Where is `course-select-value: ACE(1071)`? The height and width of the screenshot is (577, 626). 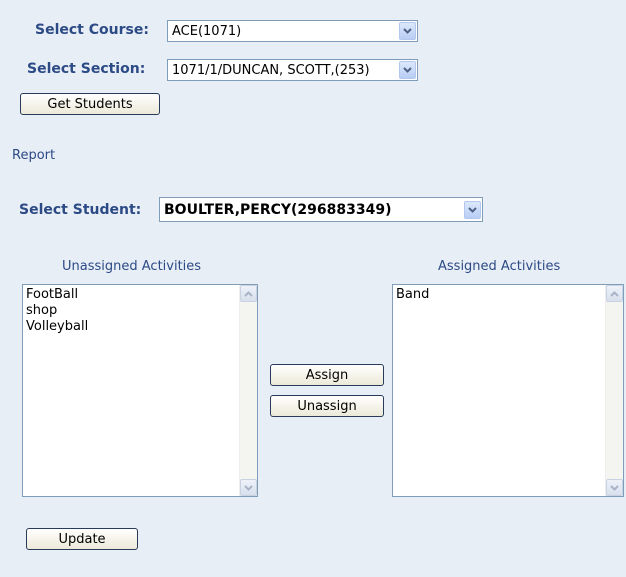
course-select-value: ACE(1071) is located at coordinates (207, 31).